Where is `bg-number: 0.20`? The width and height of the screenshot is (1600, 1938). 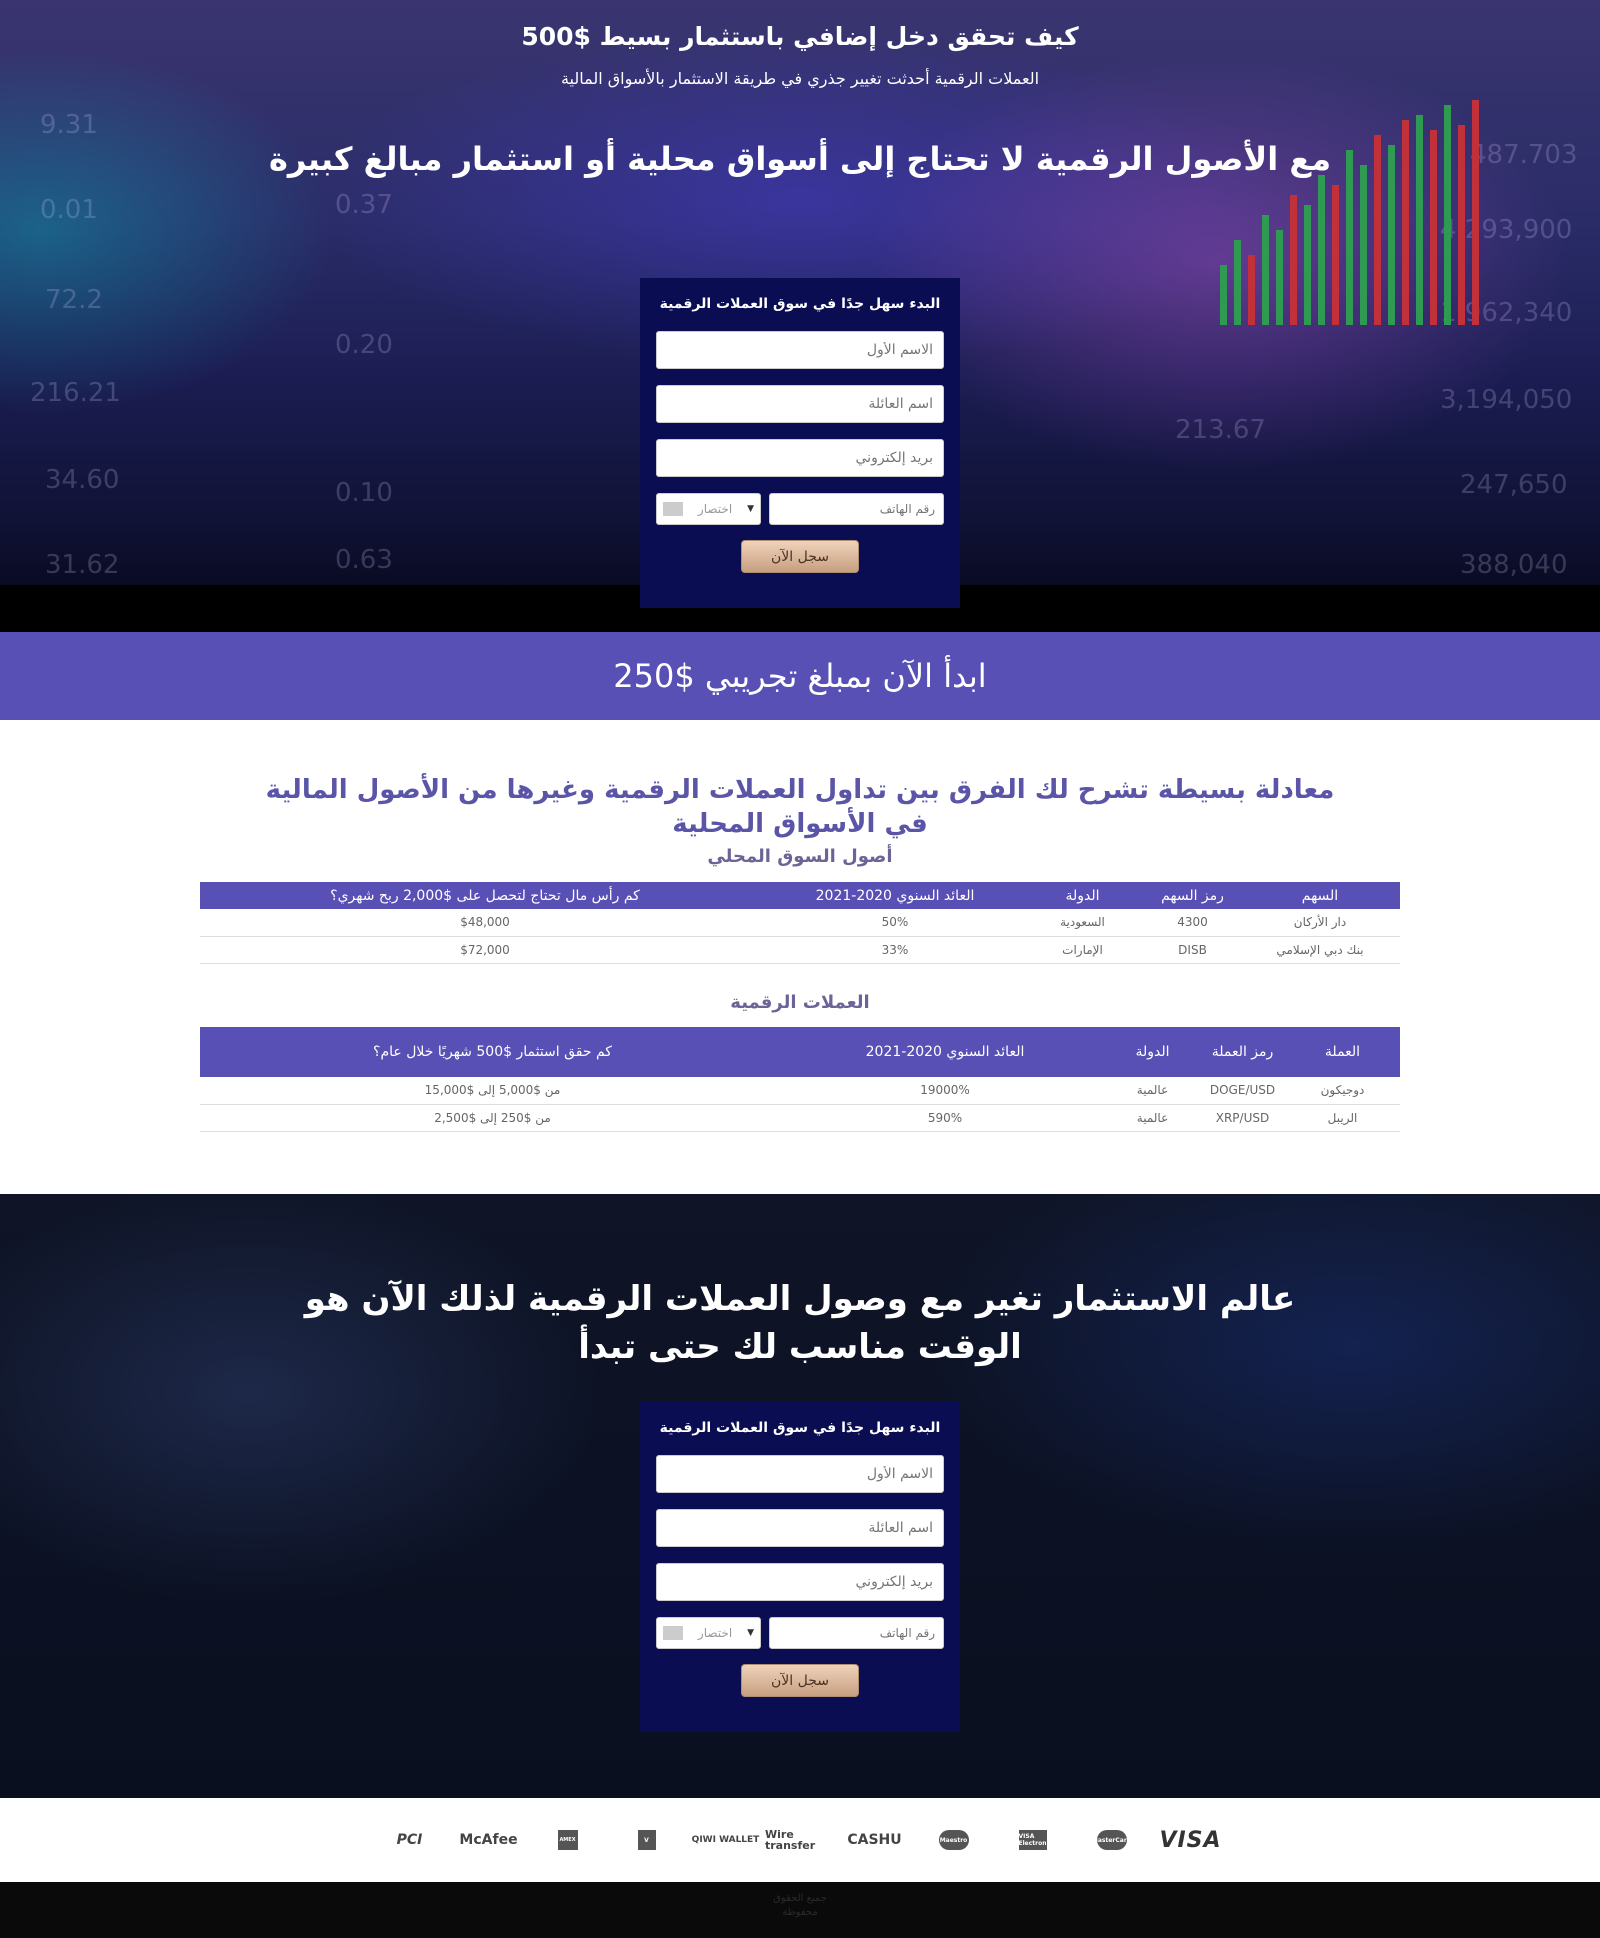
bg-number: 0.20 is located at coordinates (364, 345).